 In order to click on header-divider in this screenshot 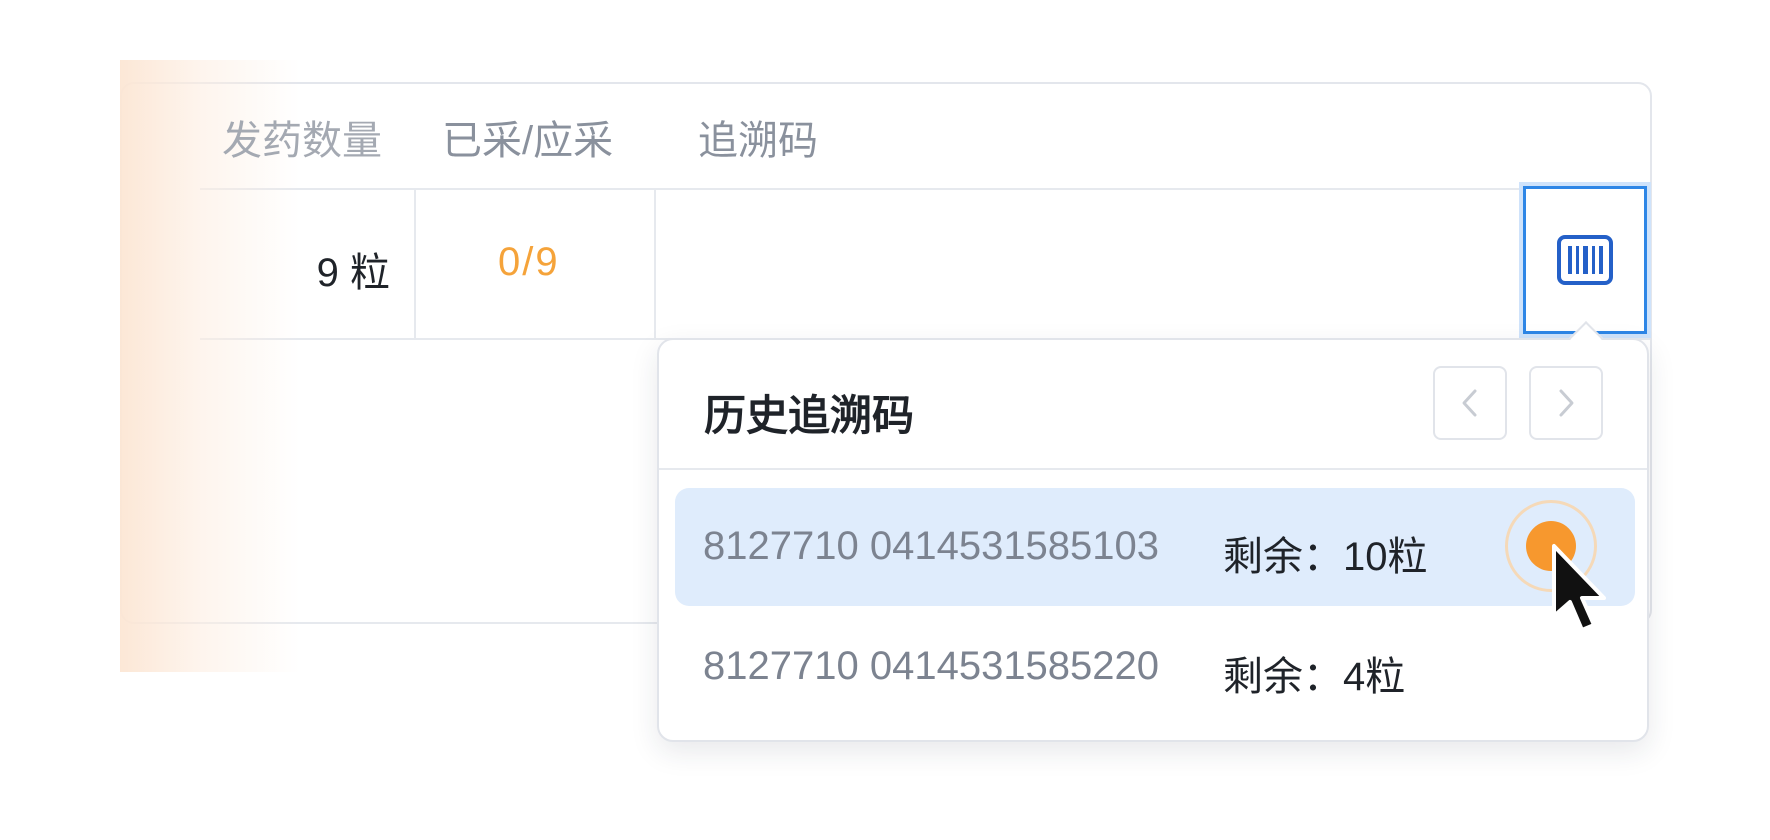, I will do `click(925, 189)`.